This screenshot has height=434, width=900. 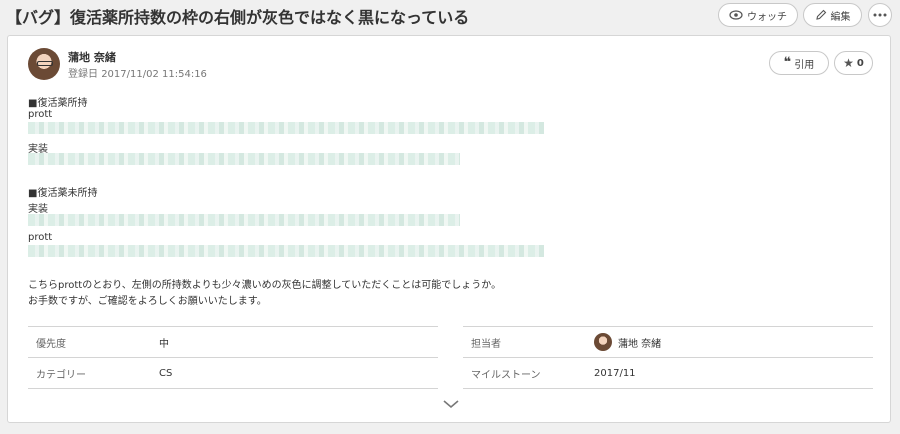 I want to click on assignee-value: 蒲地 奈緒, so click(x=627, y=342).